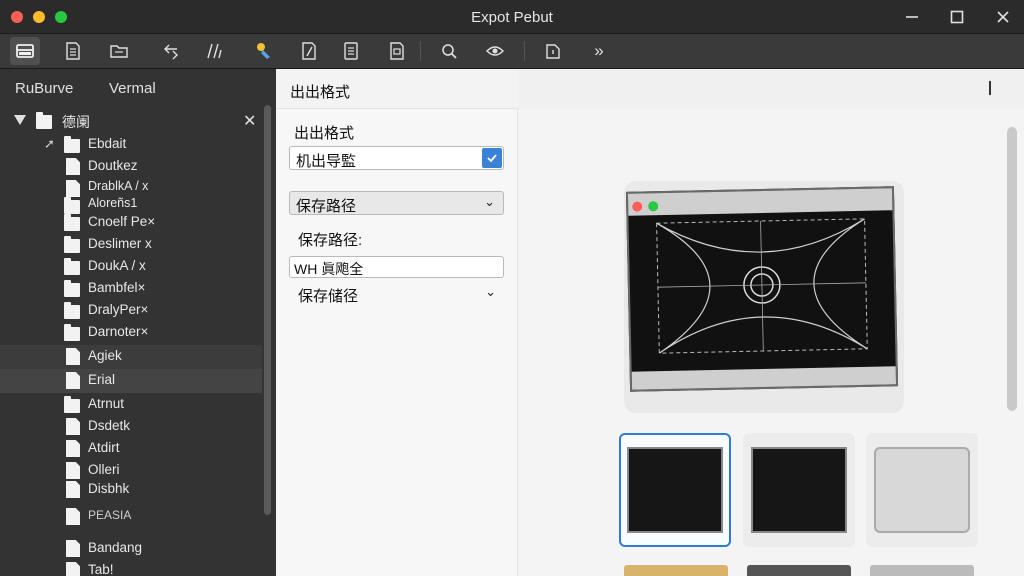 The height and width of the screenshot is (576, 1024). What do you see at coordinates (329, 269) in the screenshot?
I see `save-path-input-value: WH 眞飑全` at bounding box center [329, 269].